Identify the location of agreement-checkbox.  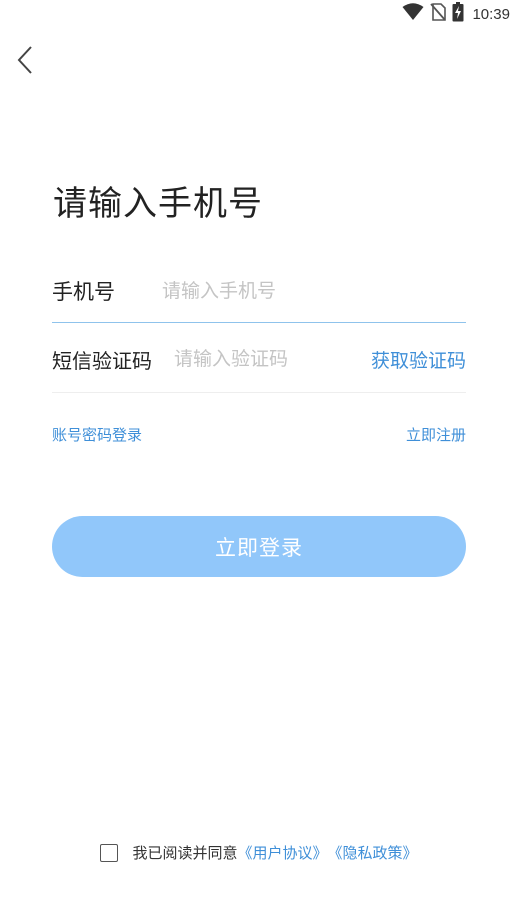
(109, 852).